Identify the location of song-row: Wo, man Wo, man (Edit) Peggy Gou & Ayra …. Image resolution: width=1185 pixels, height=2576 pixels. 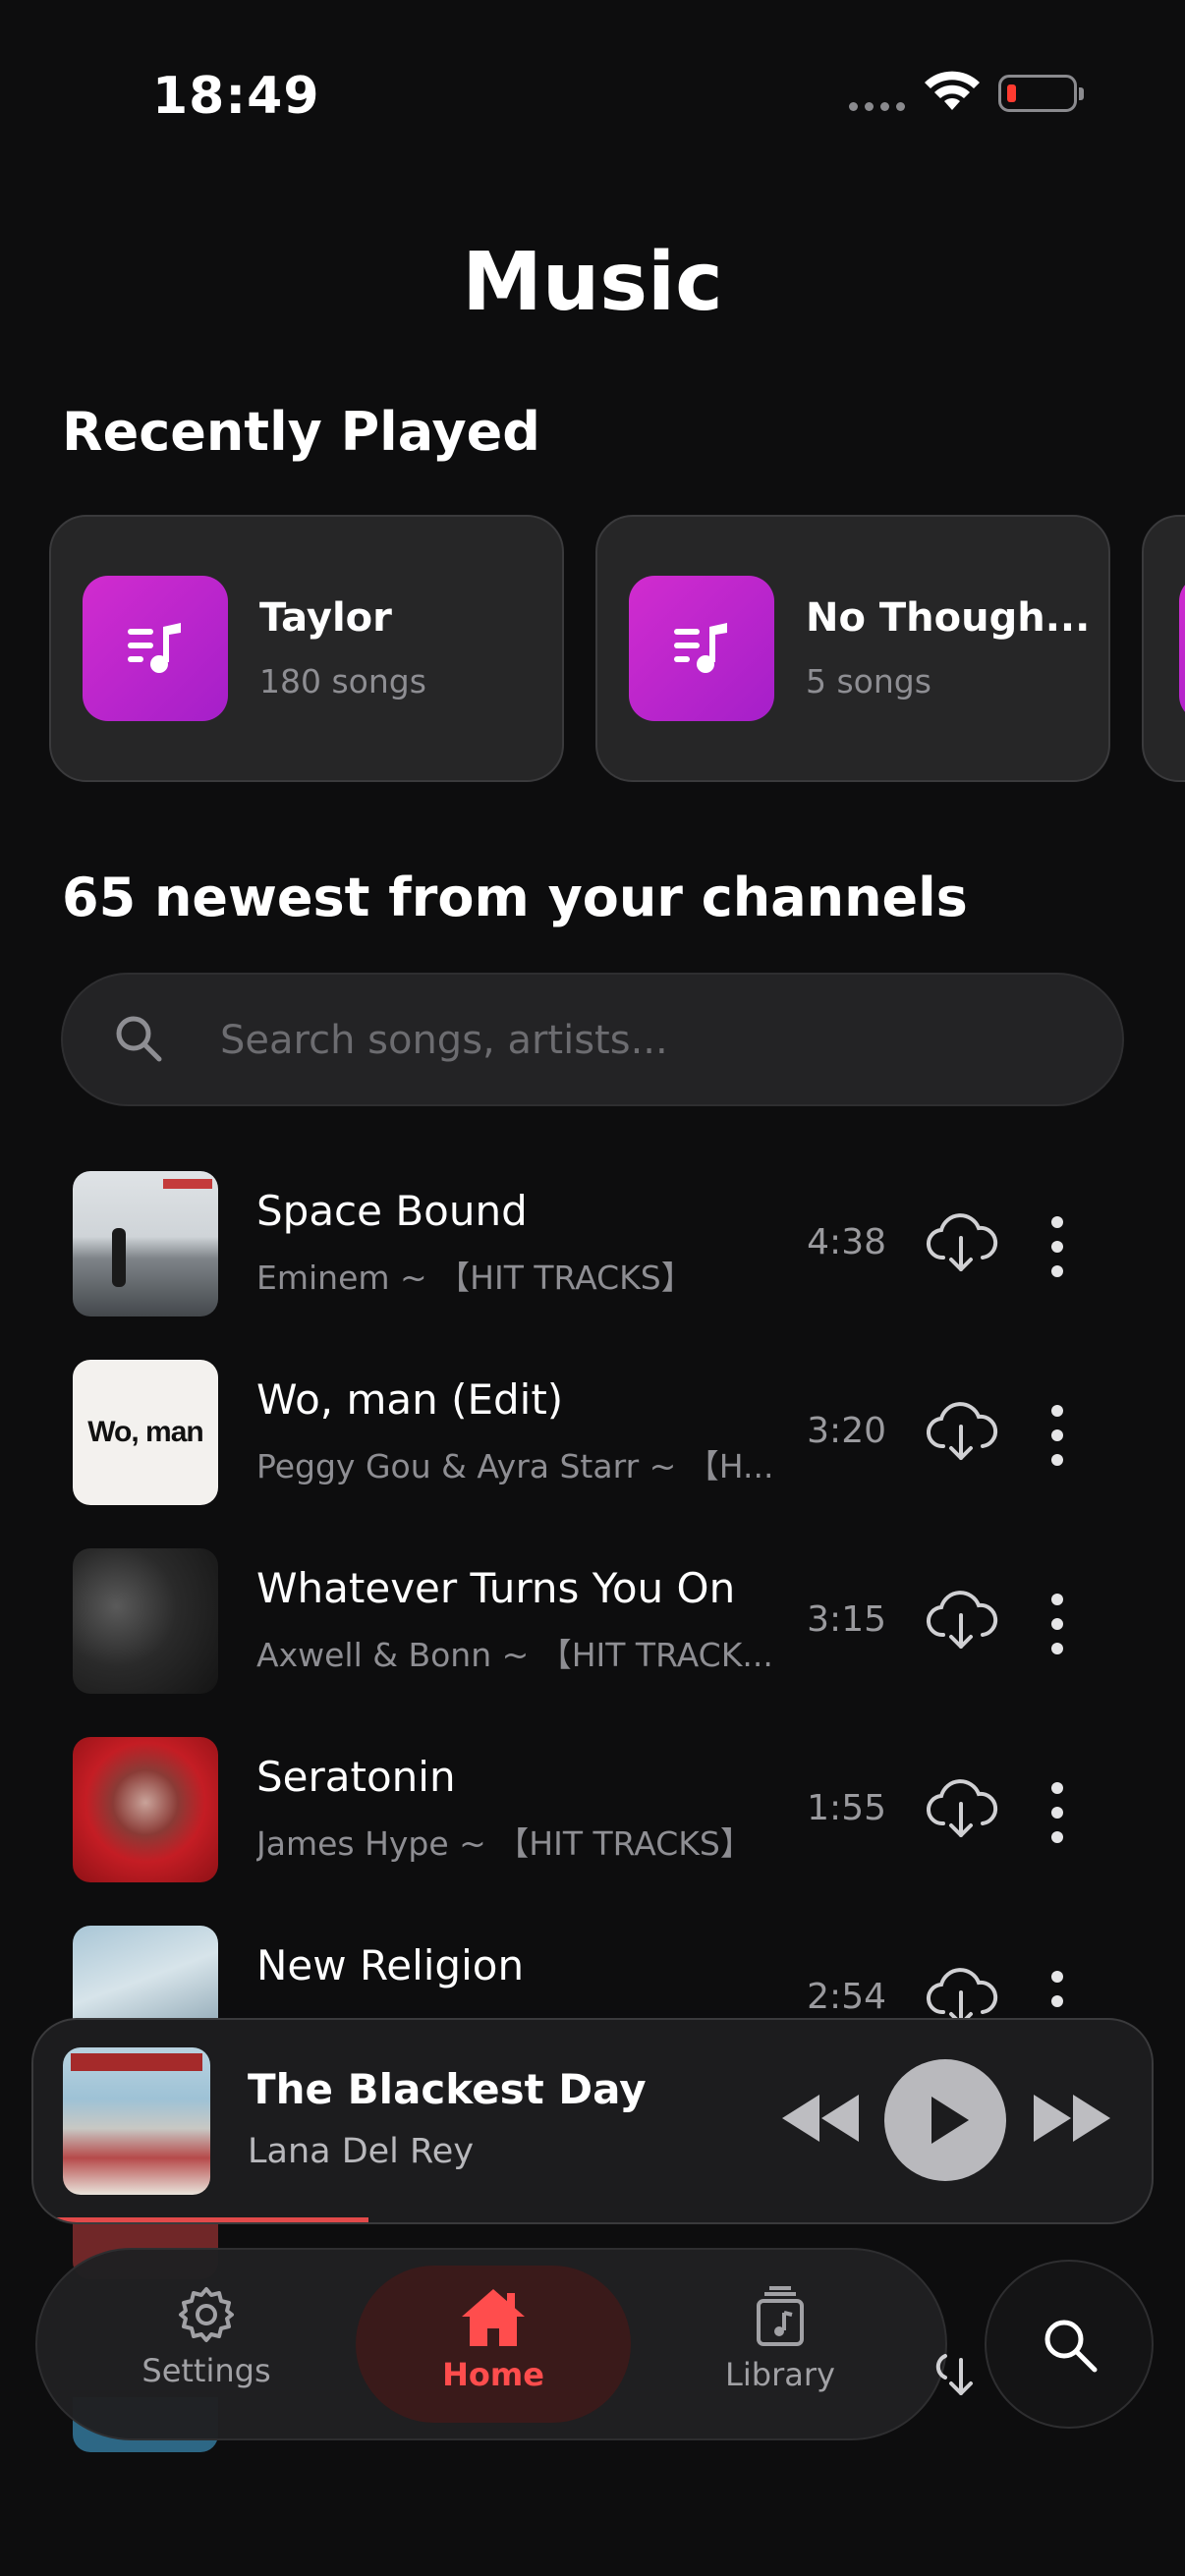
(592, 1454).